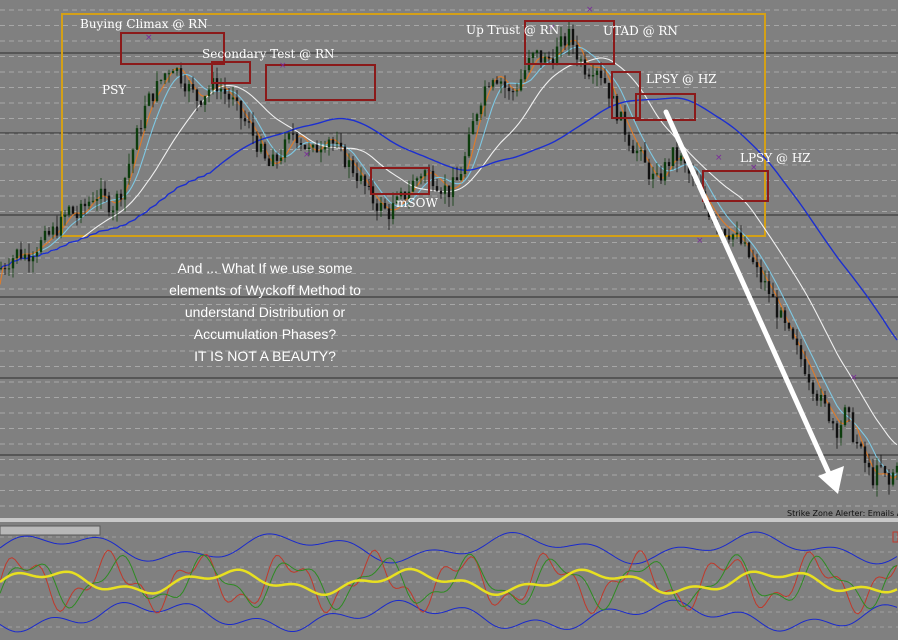 Image resolution: width=898 pixels, height=640 pixels. I want to click on note-line: elements of Wyckoff Method to, so click(265, 290).